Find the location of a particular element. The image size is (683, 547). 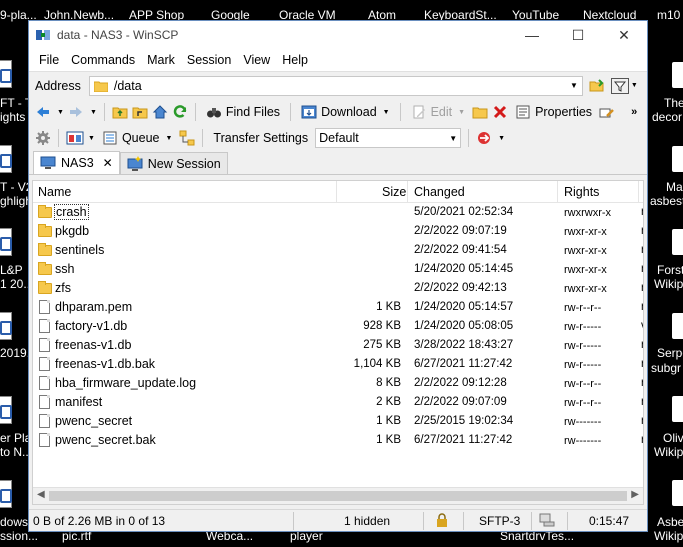

scroll-left-icon: ◀ is located at coordinates (41, 494).